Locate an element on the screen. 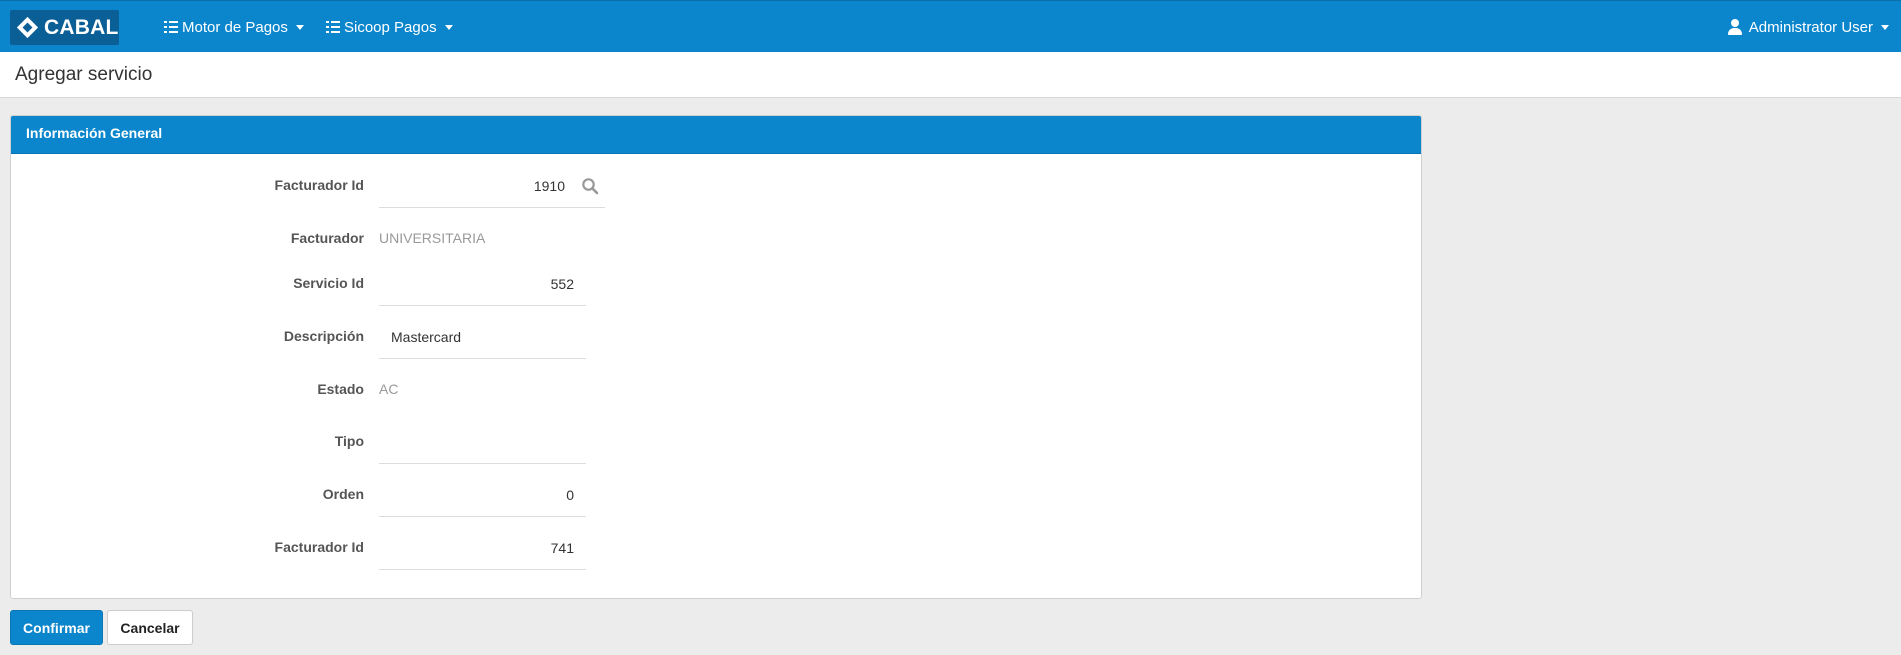 This screenshot has height=655, width=1901. user-menu: Administrator User is located at coordinates (1808, 27).